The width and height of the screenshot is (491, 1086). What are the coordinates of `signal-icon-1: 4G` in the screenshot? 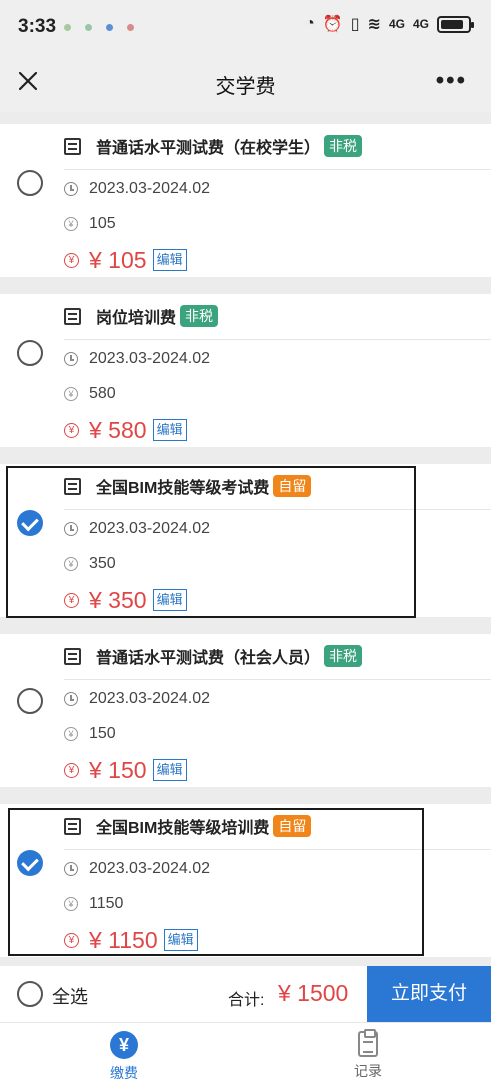 It's located at (396, 24).